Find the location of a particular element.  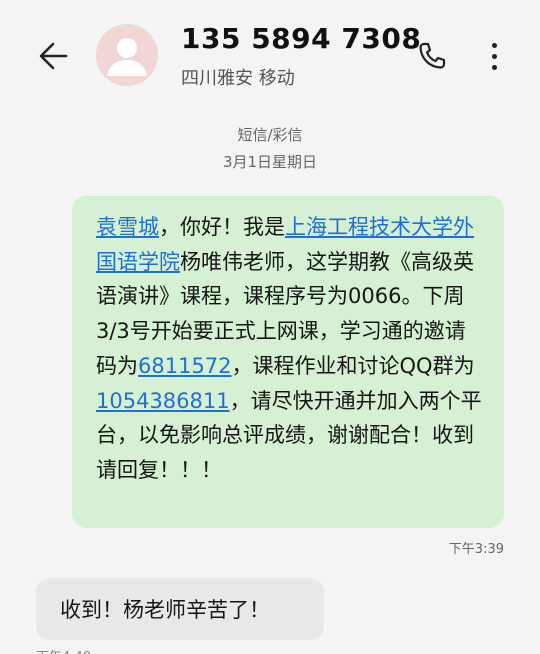

message-text: ，你好！我是 is located at coordinates (222, 227).